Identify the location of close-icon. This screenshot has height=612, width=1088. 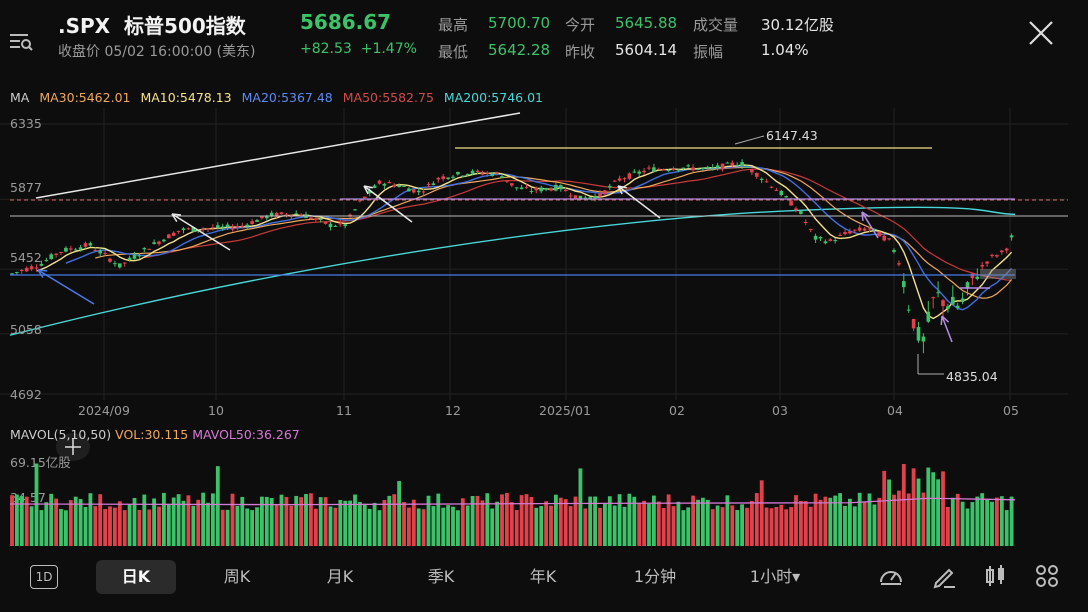
(1041, 33).